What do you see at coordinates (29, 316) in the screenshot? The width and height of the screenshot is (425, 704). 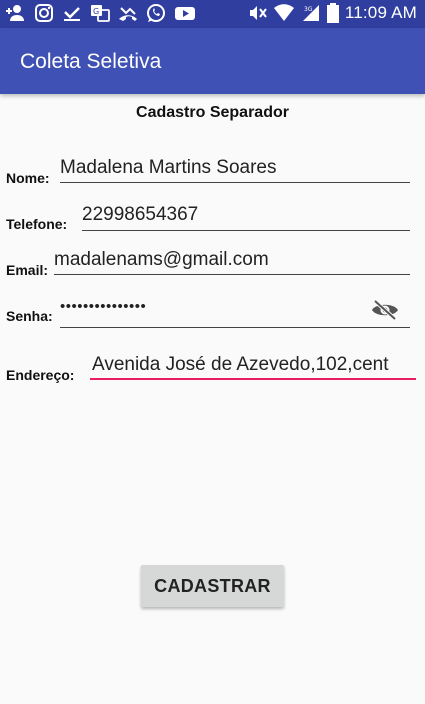 I see `senha-label: Senha:` at bounding box center [29, 316].